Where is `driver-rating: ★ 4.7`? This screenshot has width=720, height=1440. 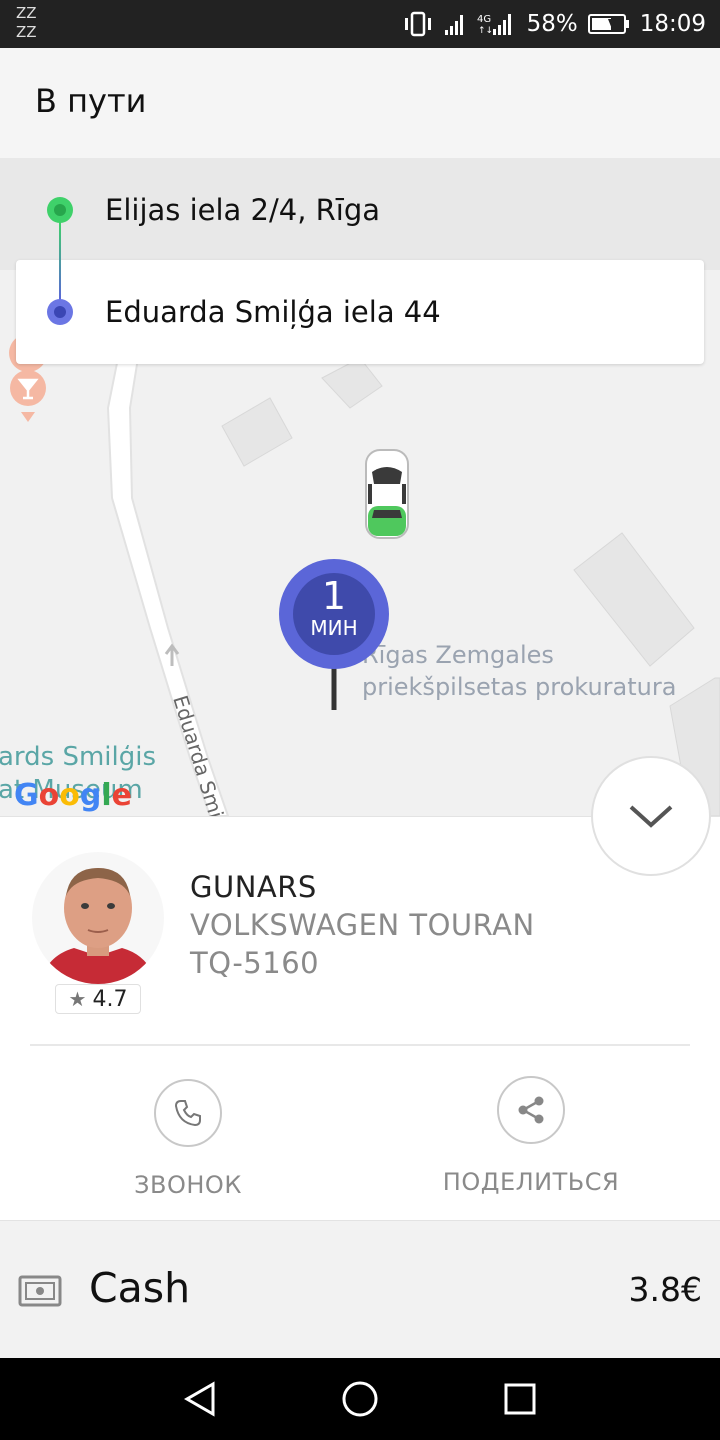
driver-rating: ★ 4.7 is located at coordinates (98, 999).